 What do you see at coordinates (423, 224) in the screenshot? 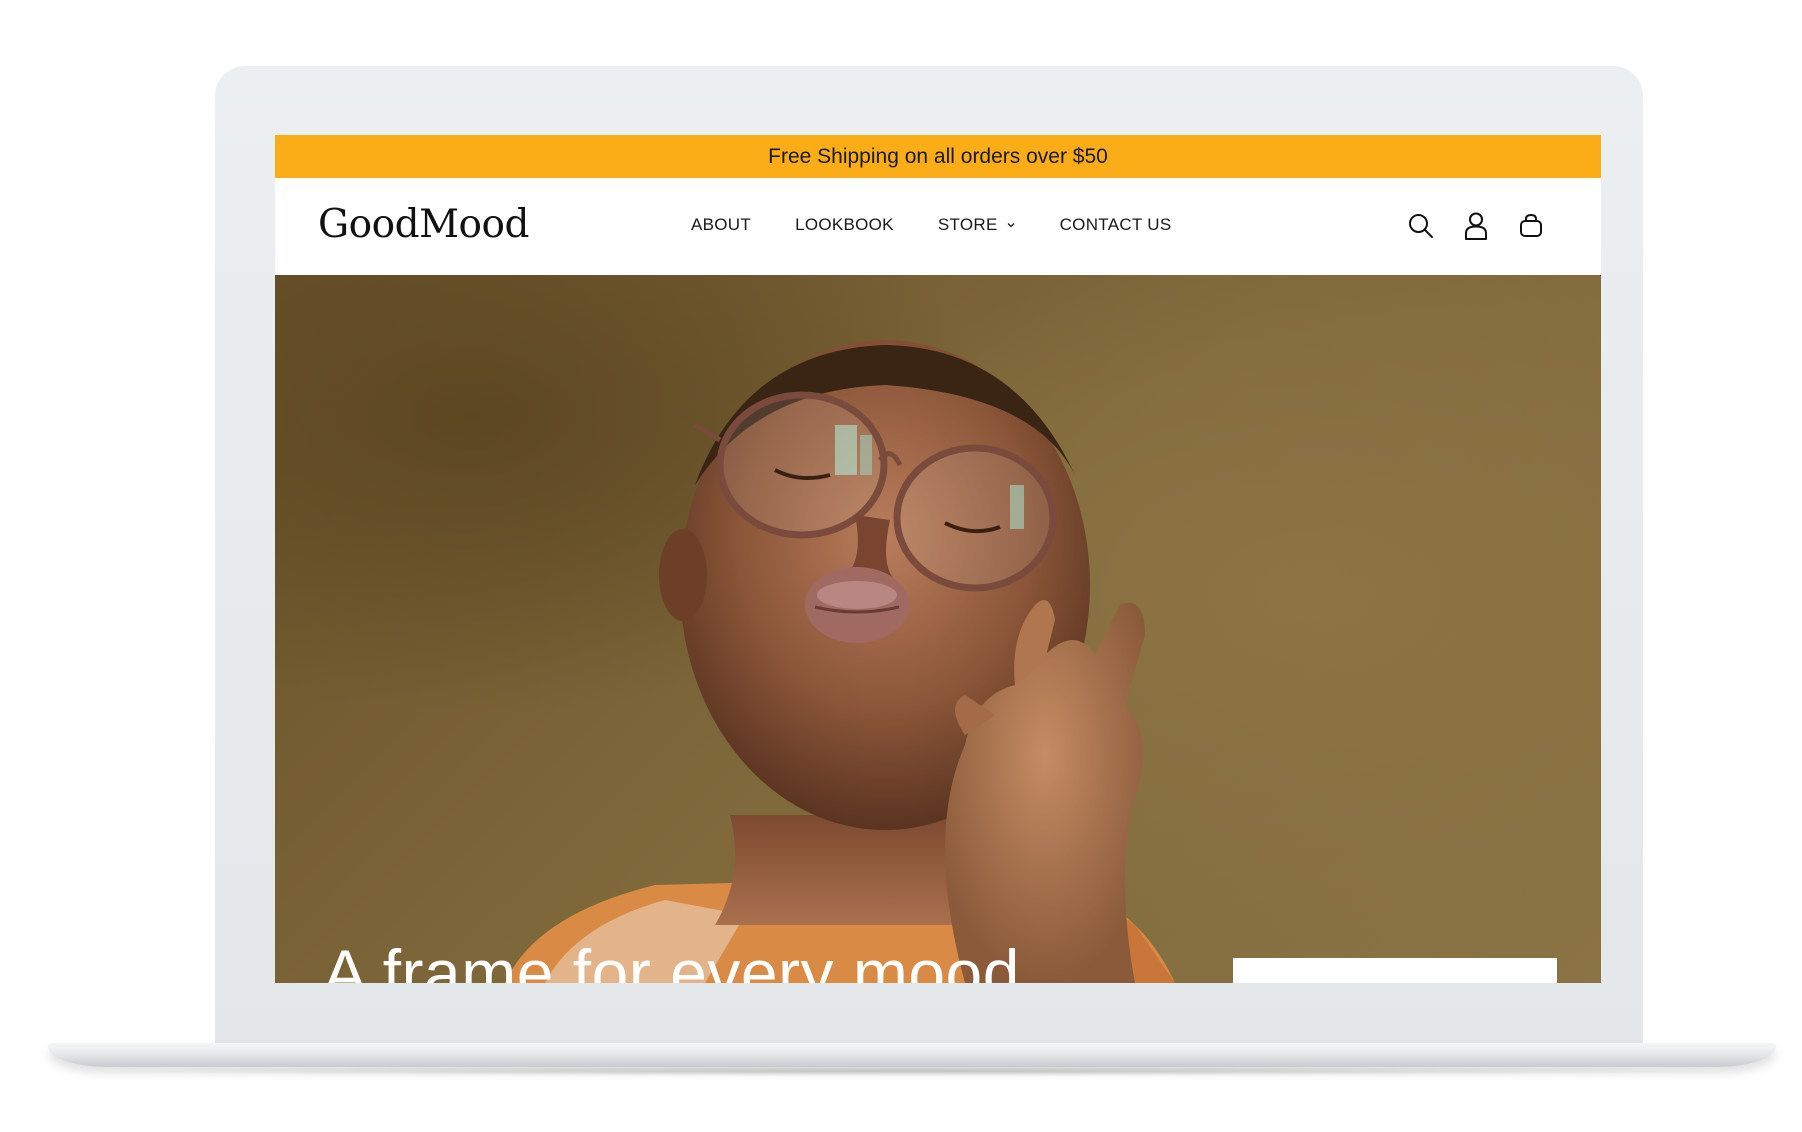
I see `logo: GoodMood` at bounding box center [423, 224].